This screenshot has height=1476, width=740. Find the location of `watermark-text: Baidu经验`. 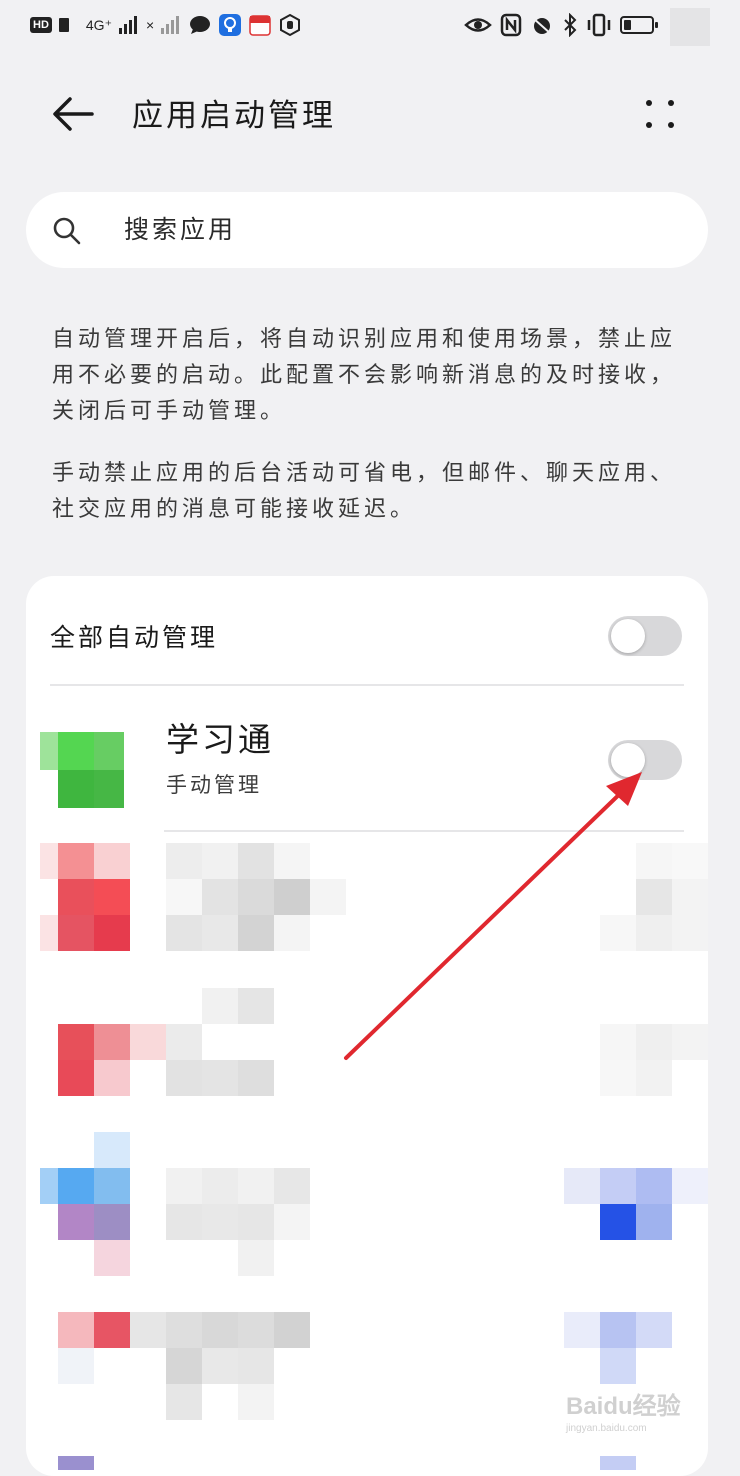

watermark-text: Baidu经验 is located at coordinates (623, 1406).